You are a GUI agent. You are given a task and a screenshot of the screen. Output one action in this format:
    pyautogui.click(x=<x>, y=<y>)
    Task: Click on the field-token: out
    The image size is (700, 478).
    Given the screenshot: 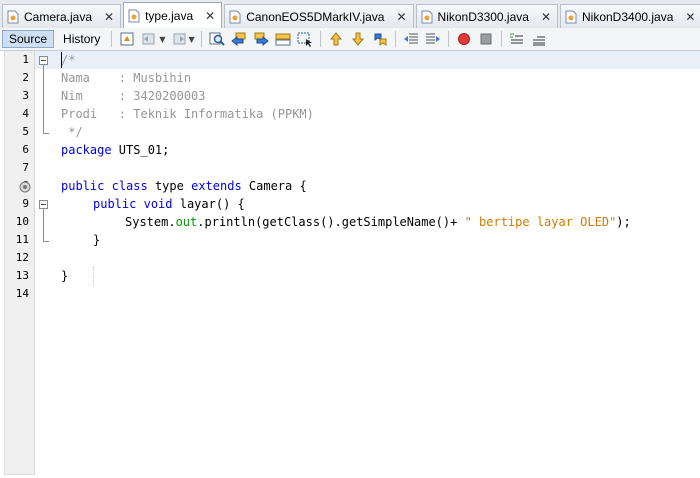 What is the action you would take?
    pyautogui.click(x=186, y=222)
    